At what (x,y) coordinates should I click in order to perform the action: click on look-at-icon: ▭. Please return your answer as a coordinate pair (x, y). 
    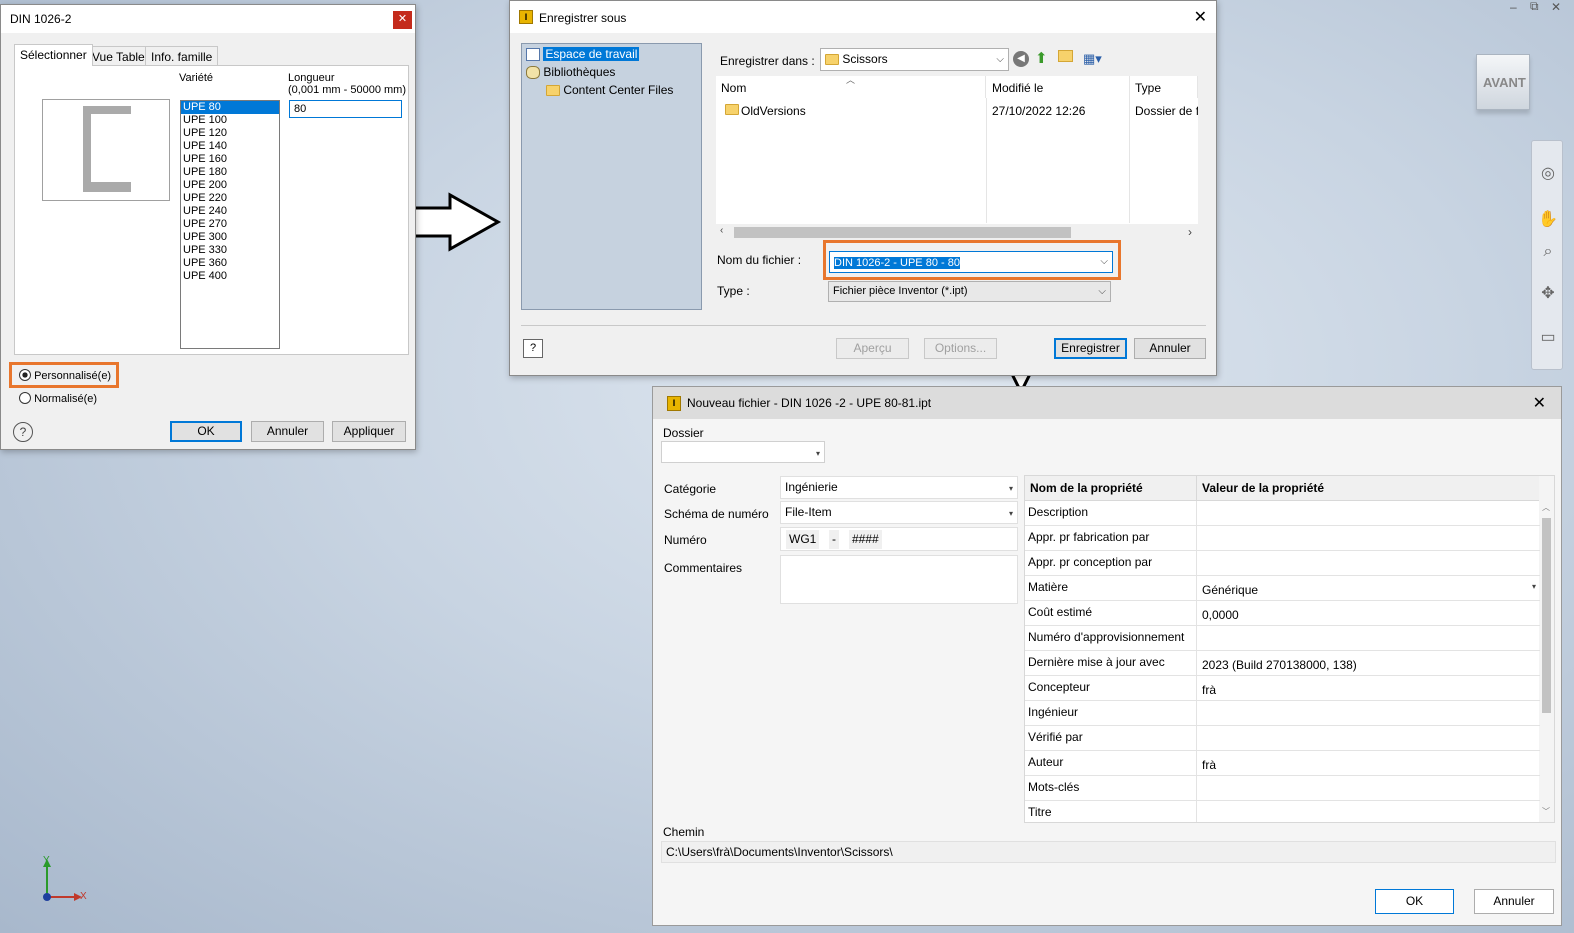
    Looking at the image, I should click on (1548, 338).